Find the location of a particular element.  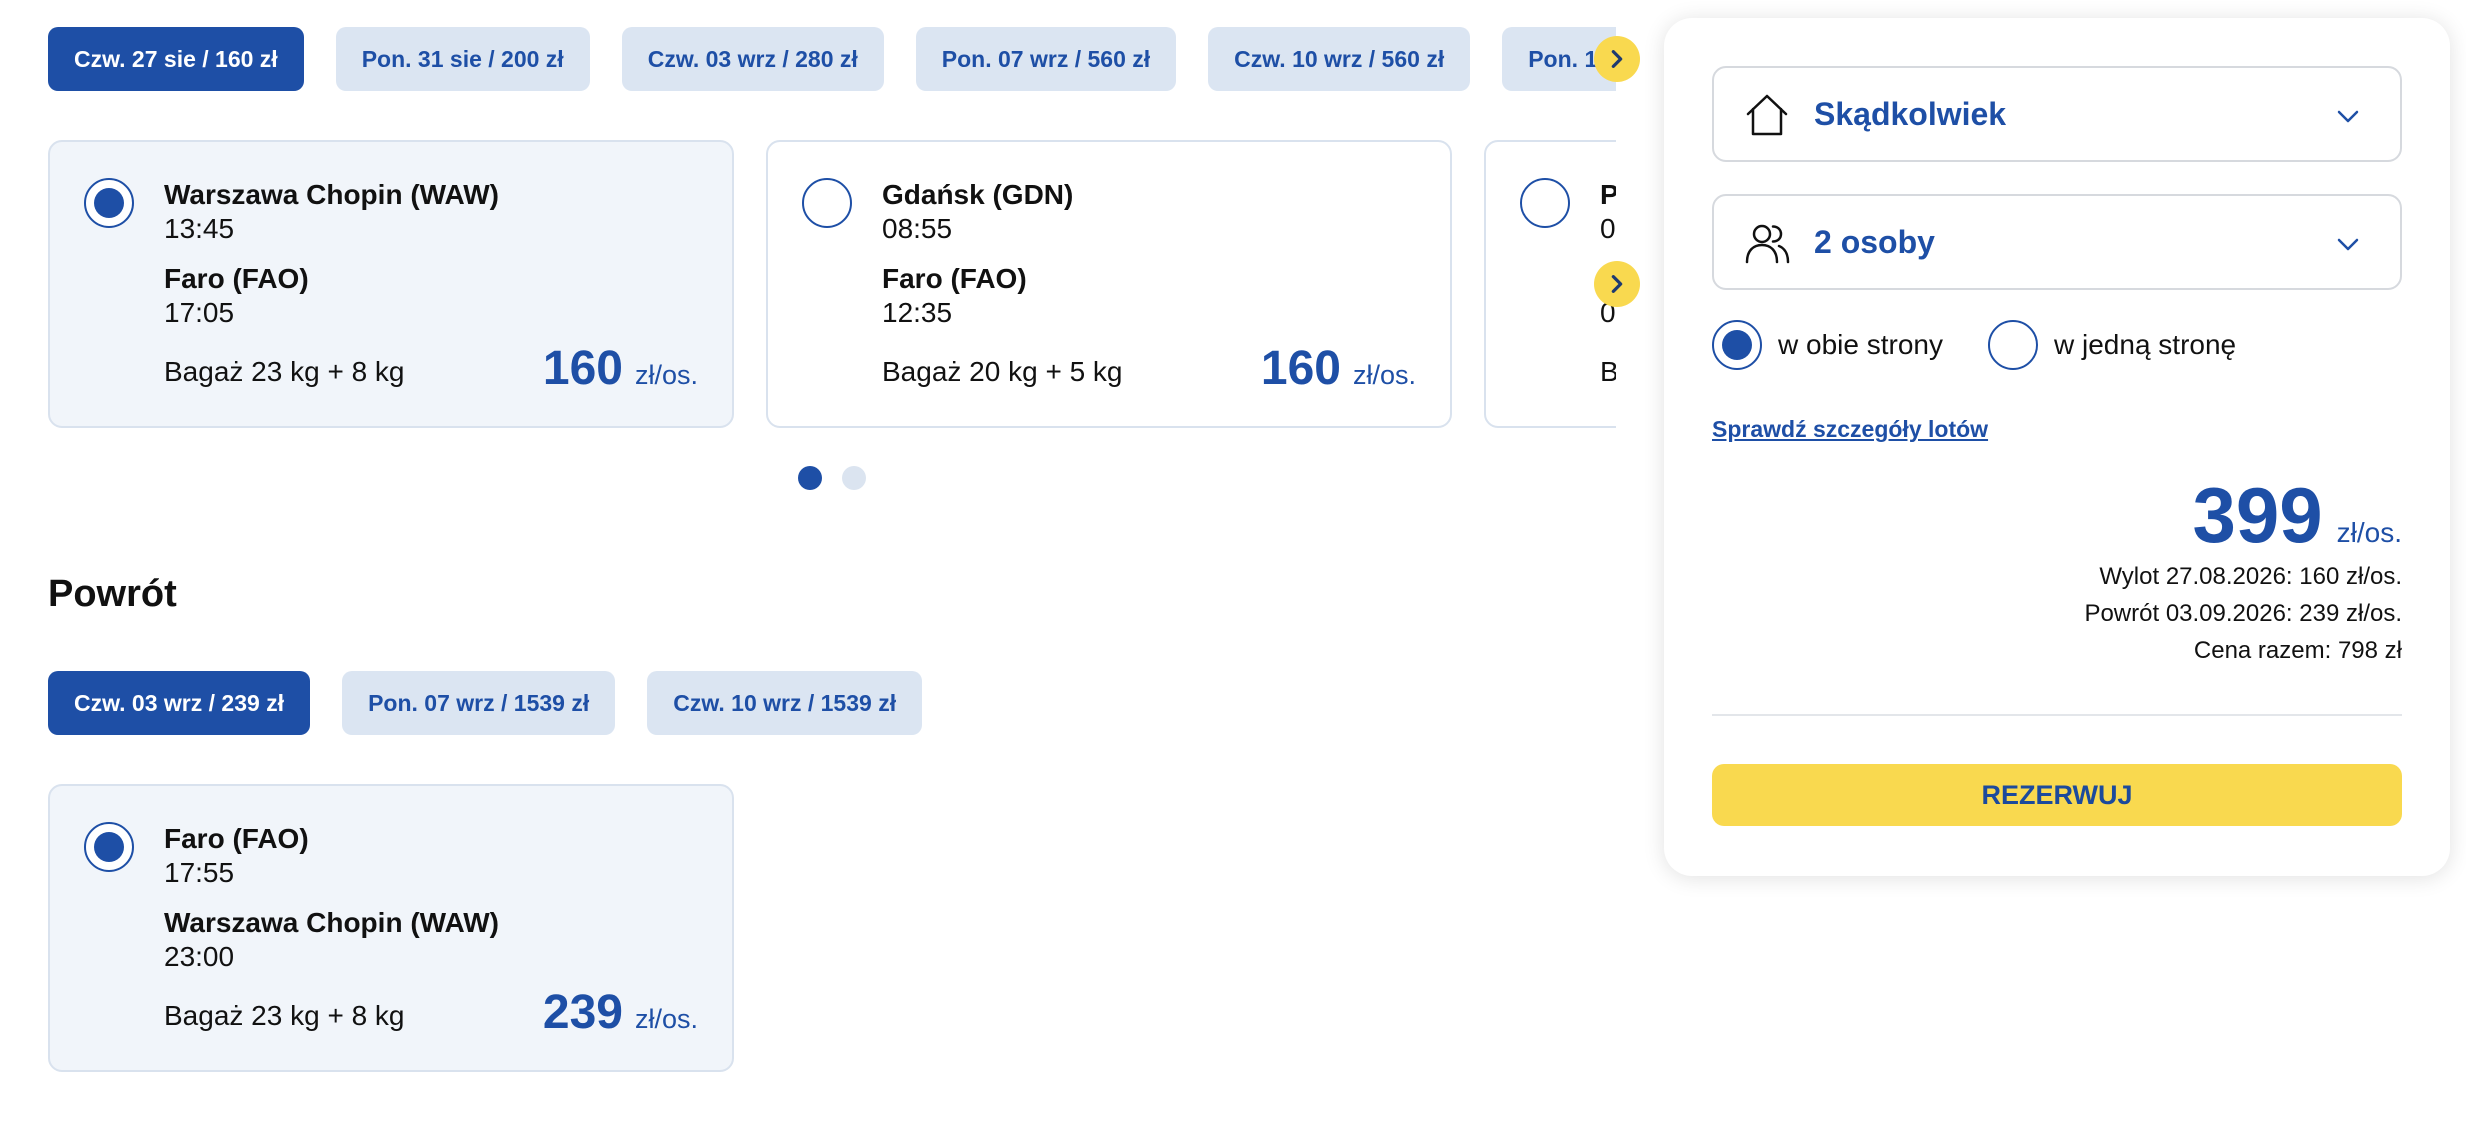

return-section-title: Powrót is located at coordinates (112, 594).